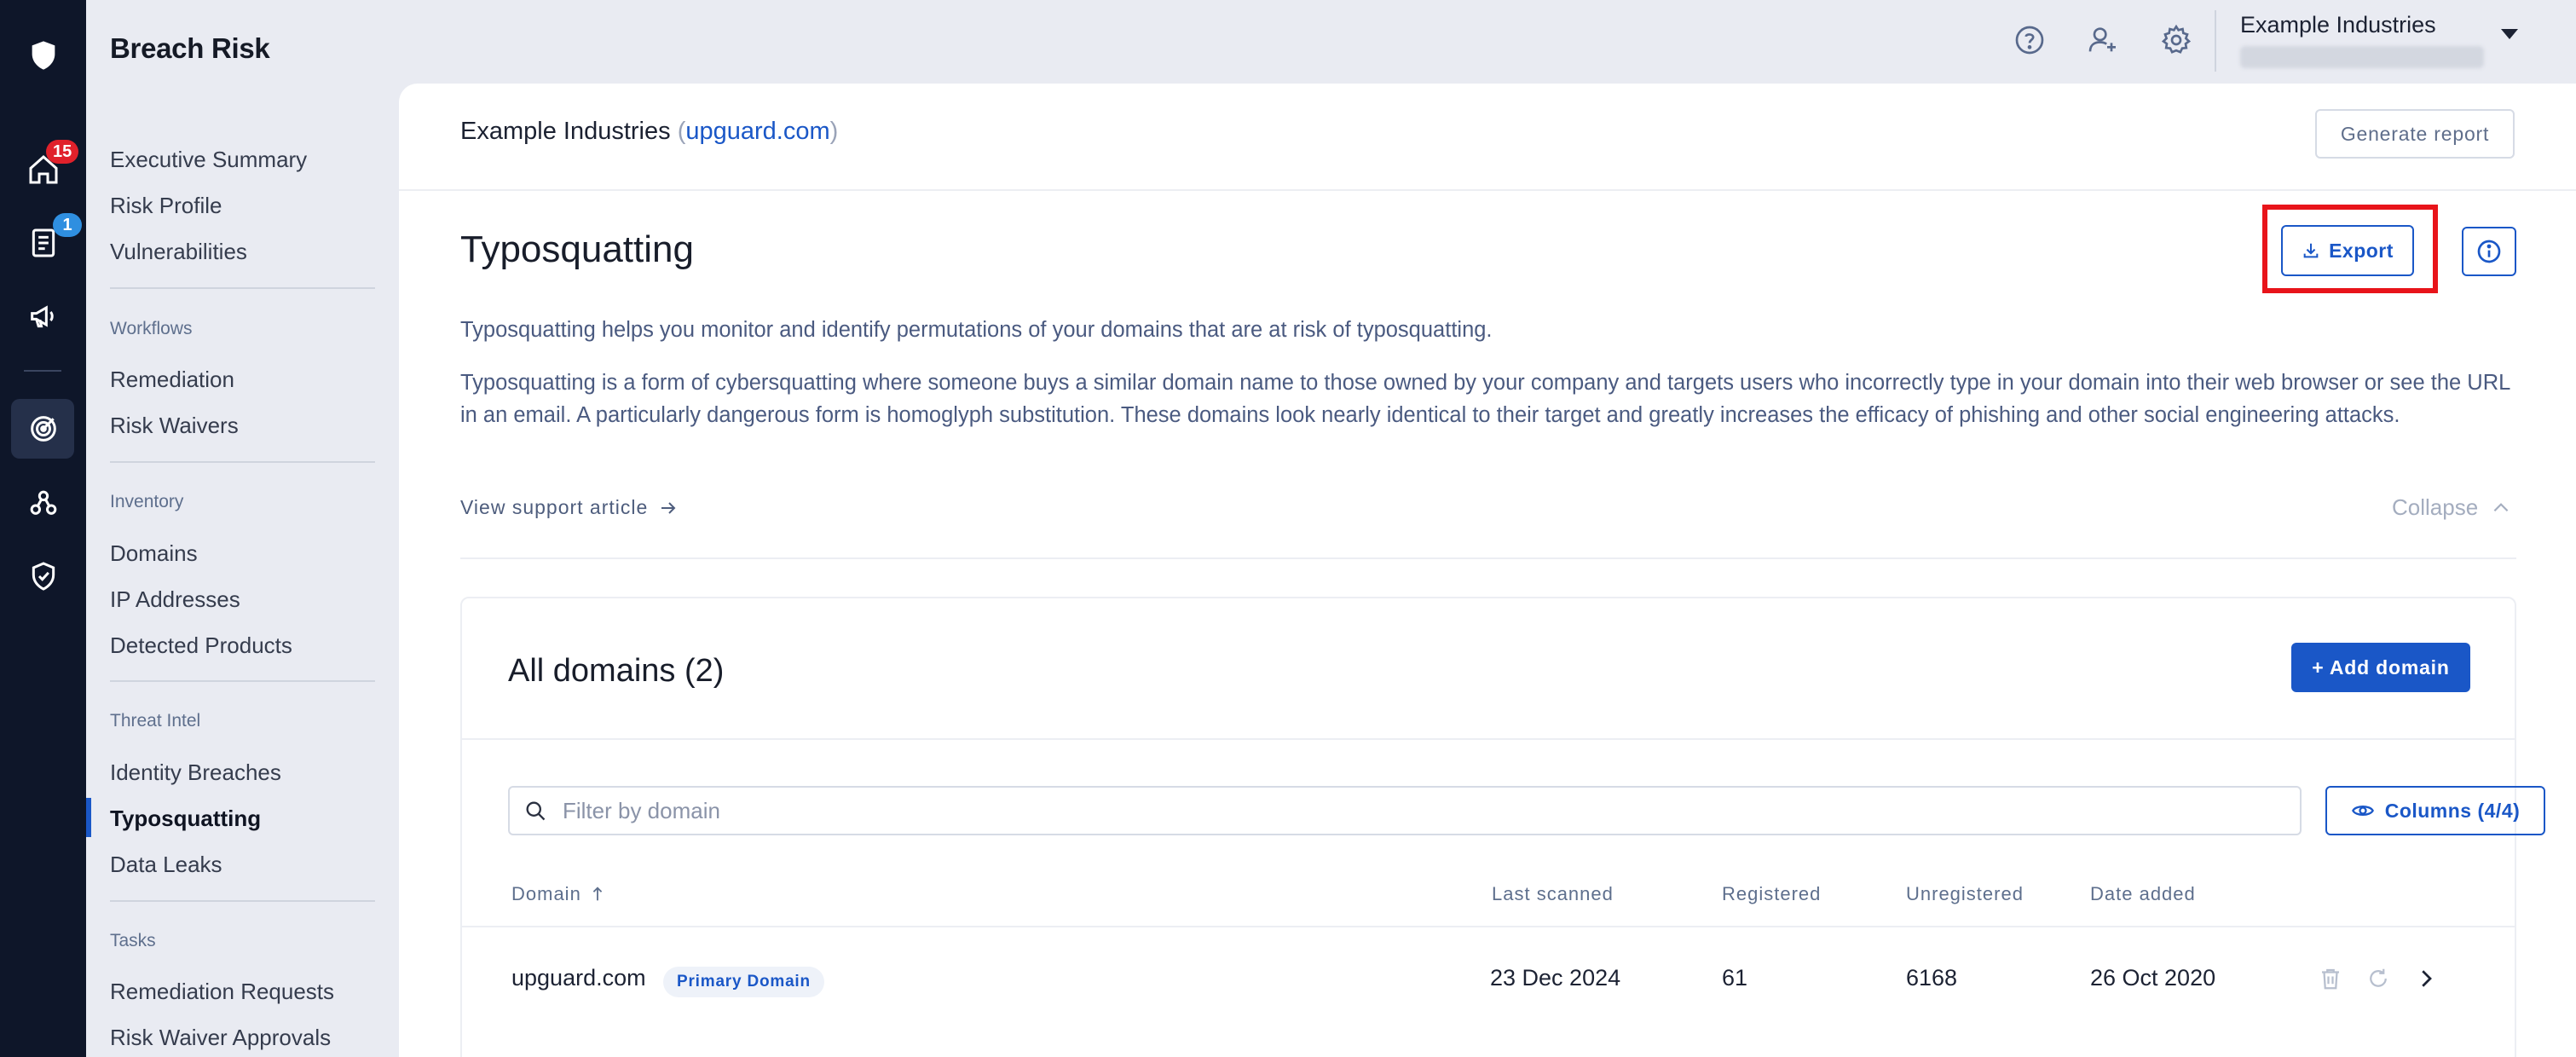 The image size is (2576, 1057). Describe the element at coordinates (155, 721) in the screenshot. I see `nav-group-threat-intel: Threat Intel` at that location.